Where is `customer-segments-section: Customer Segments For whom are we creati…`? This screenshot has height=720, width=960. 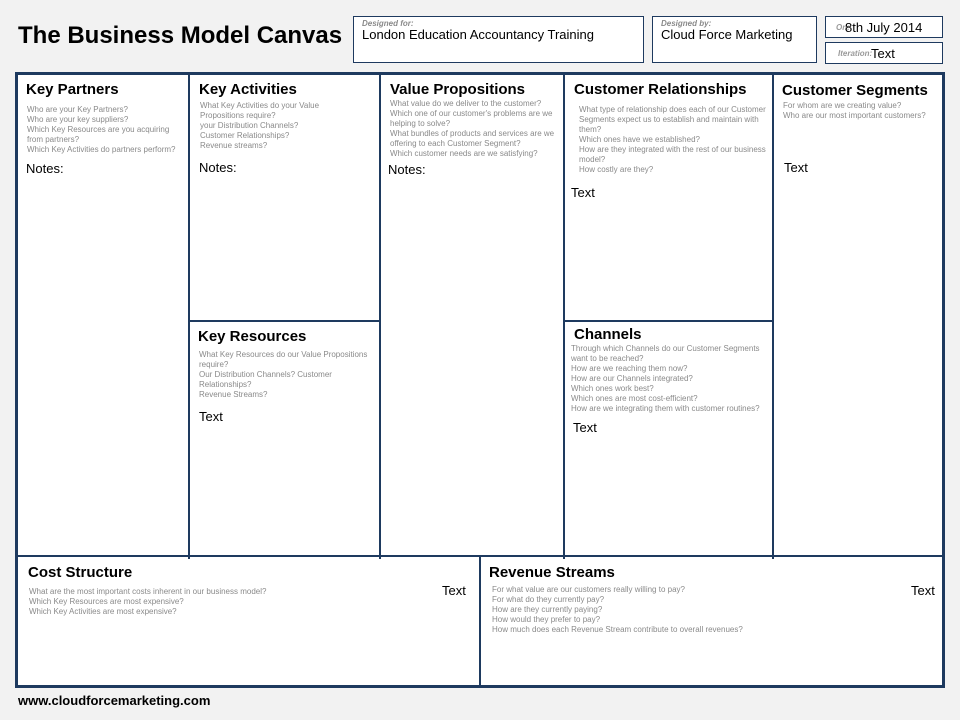
customer-segments-section: Customer Segments For whom are we creati… is located at coordinates (858, 315).